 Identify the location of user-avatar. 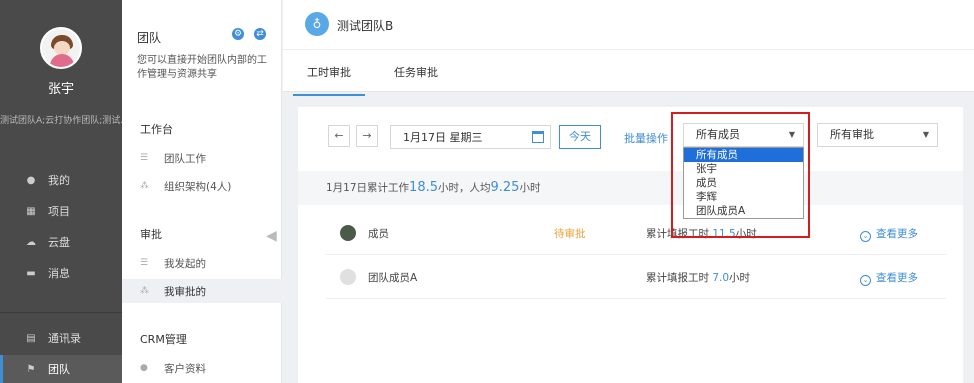
(61, 48).